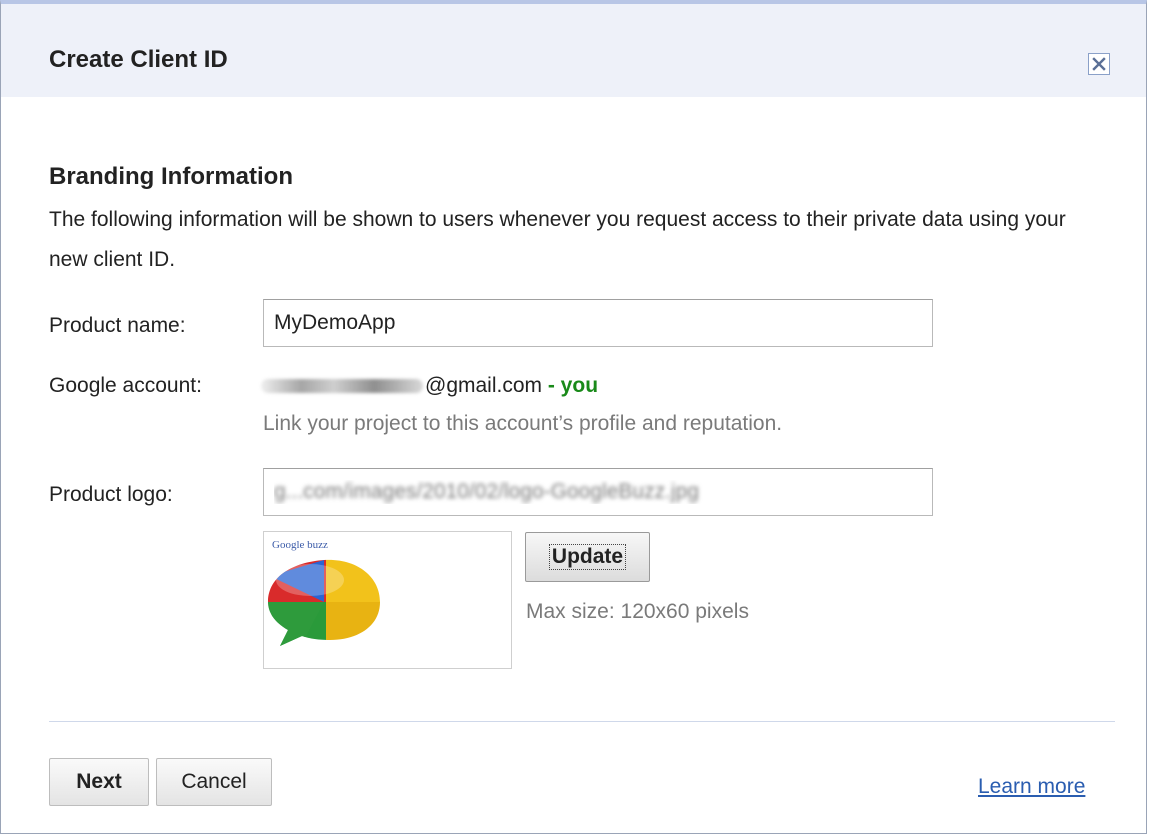 Image resolution: width=1149 pixels, height=836 pixels. I want to click on google-buzz-logo: Google buzz, so click(324, 592).